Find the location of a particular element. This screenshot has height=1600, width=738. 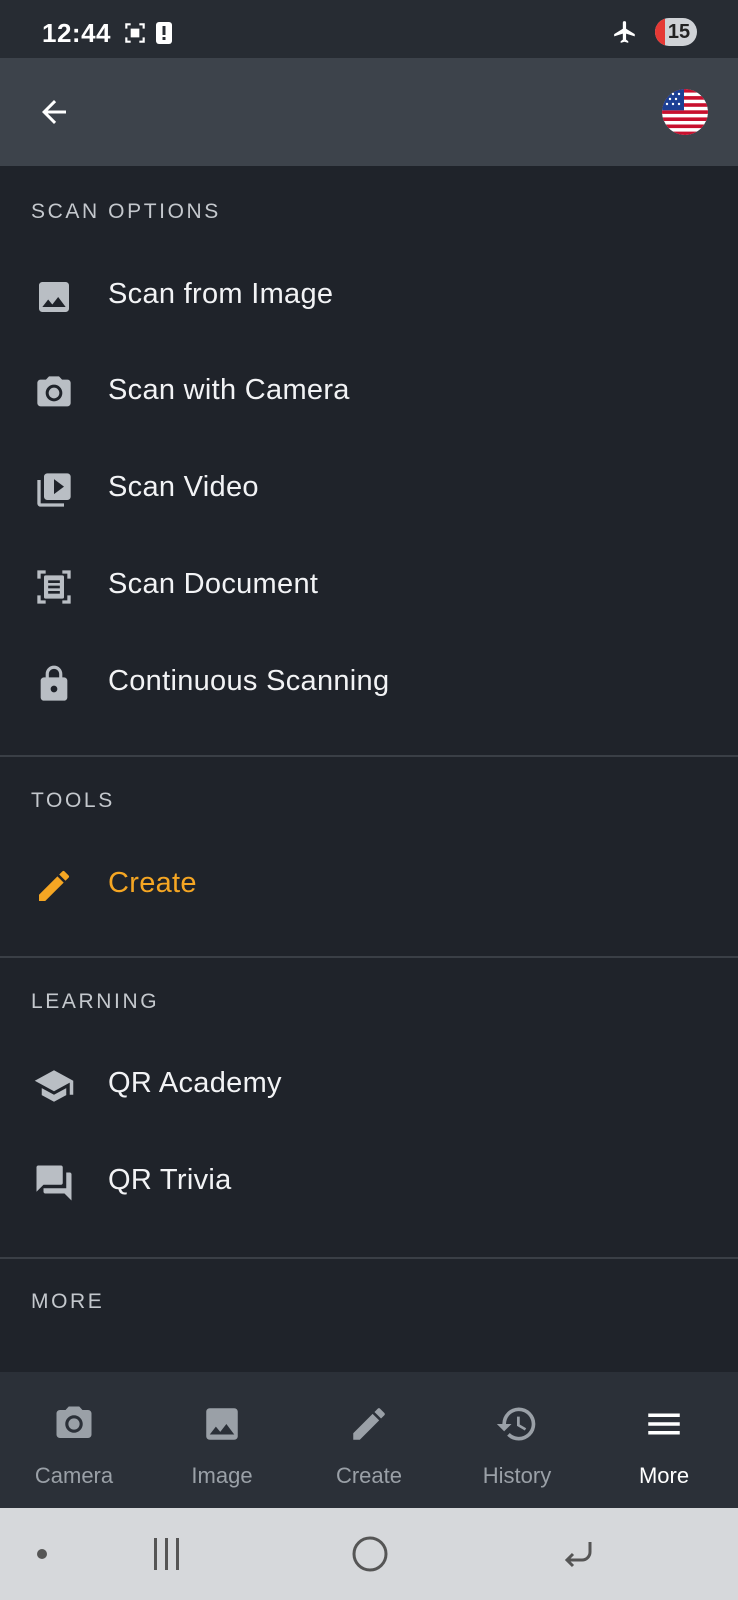

alert-icon is located at coordinates (164, 35).